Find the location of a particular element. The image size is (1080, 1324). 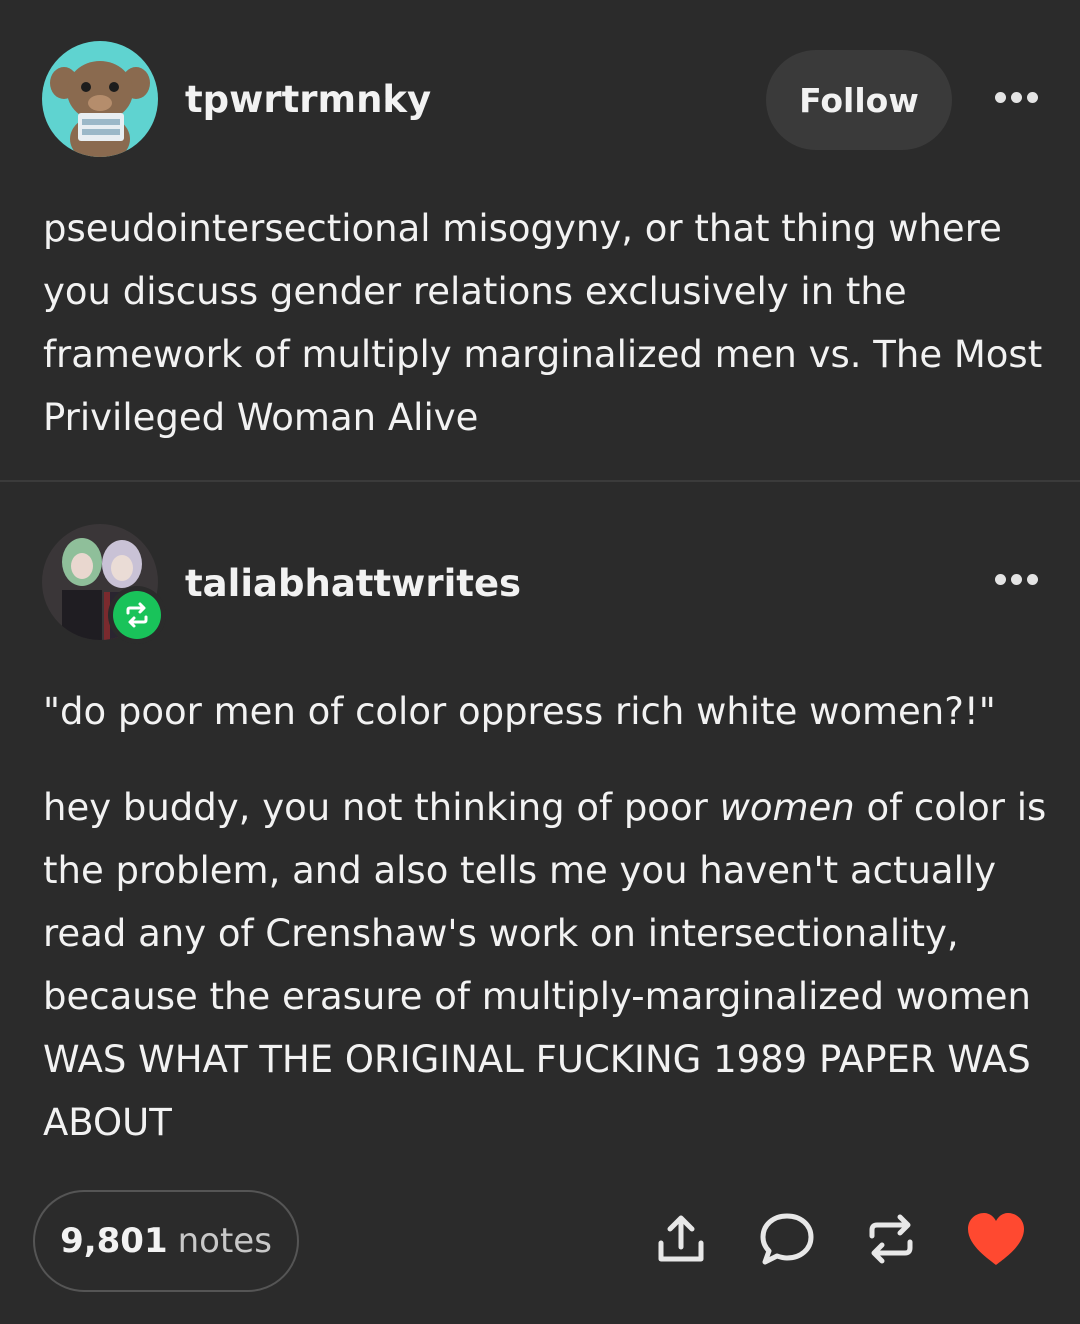

reblog-icon is located at coordinates (891, 1239).